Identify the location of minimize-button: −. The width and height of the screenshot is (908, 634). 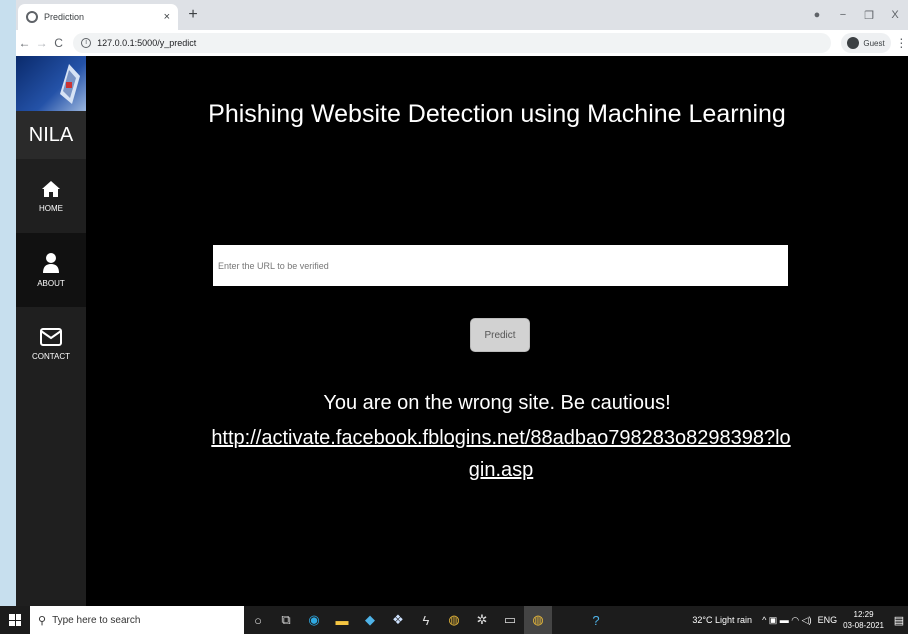
(843, 15).